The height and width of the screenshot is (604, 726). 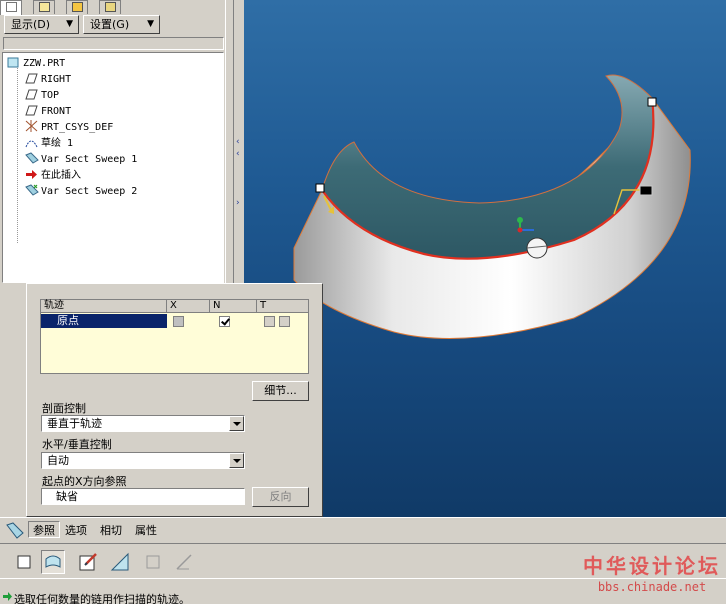 What do you see at coordinates (224, 321) in the screenshot?
I see `n-checkbox` at bounding box center [224, 321].